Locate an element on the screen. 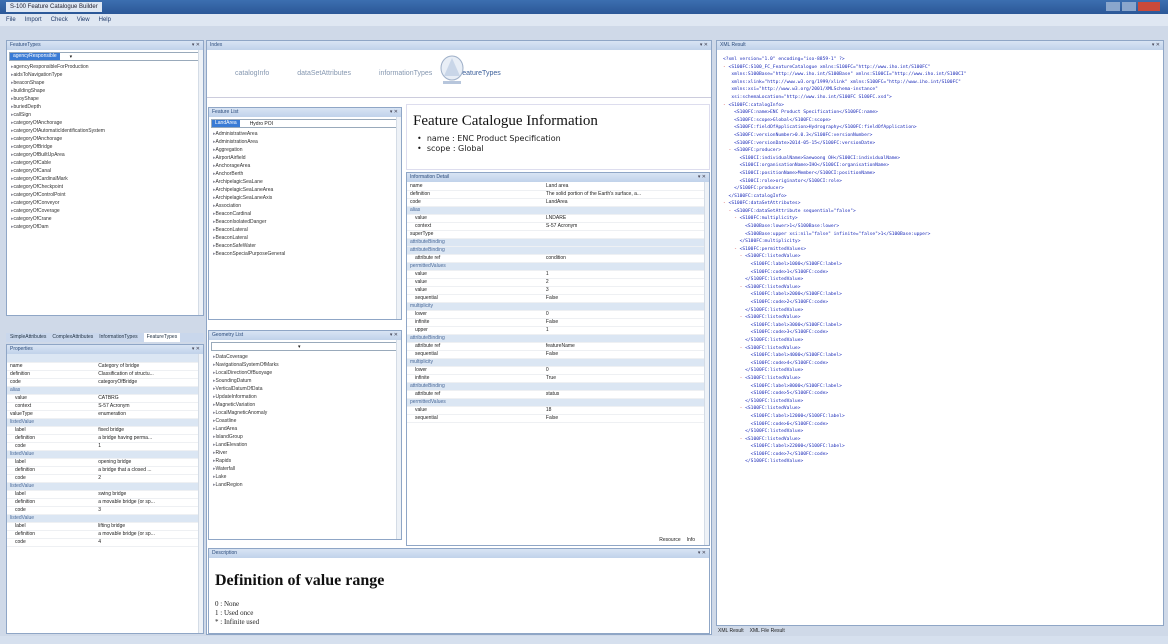 This screenshot has width=1168, height=644. table-row: infinite True is located at coordinates (558, 378).